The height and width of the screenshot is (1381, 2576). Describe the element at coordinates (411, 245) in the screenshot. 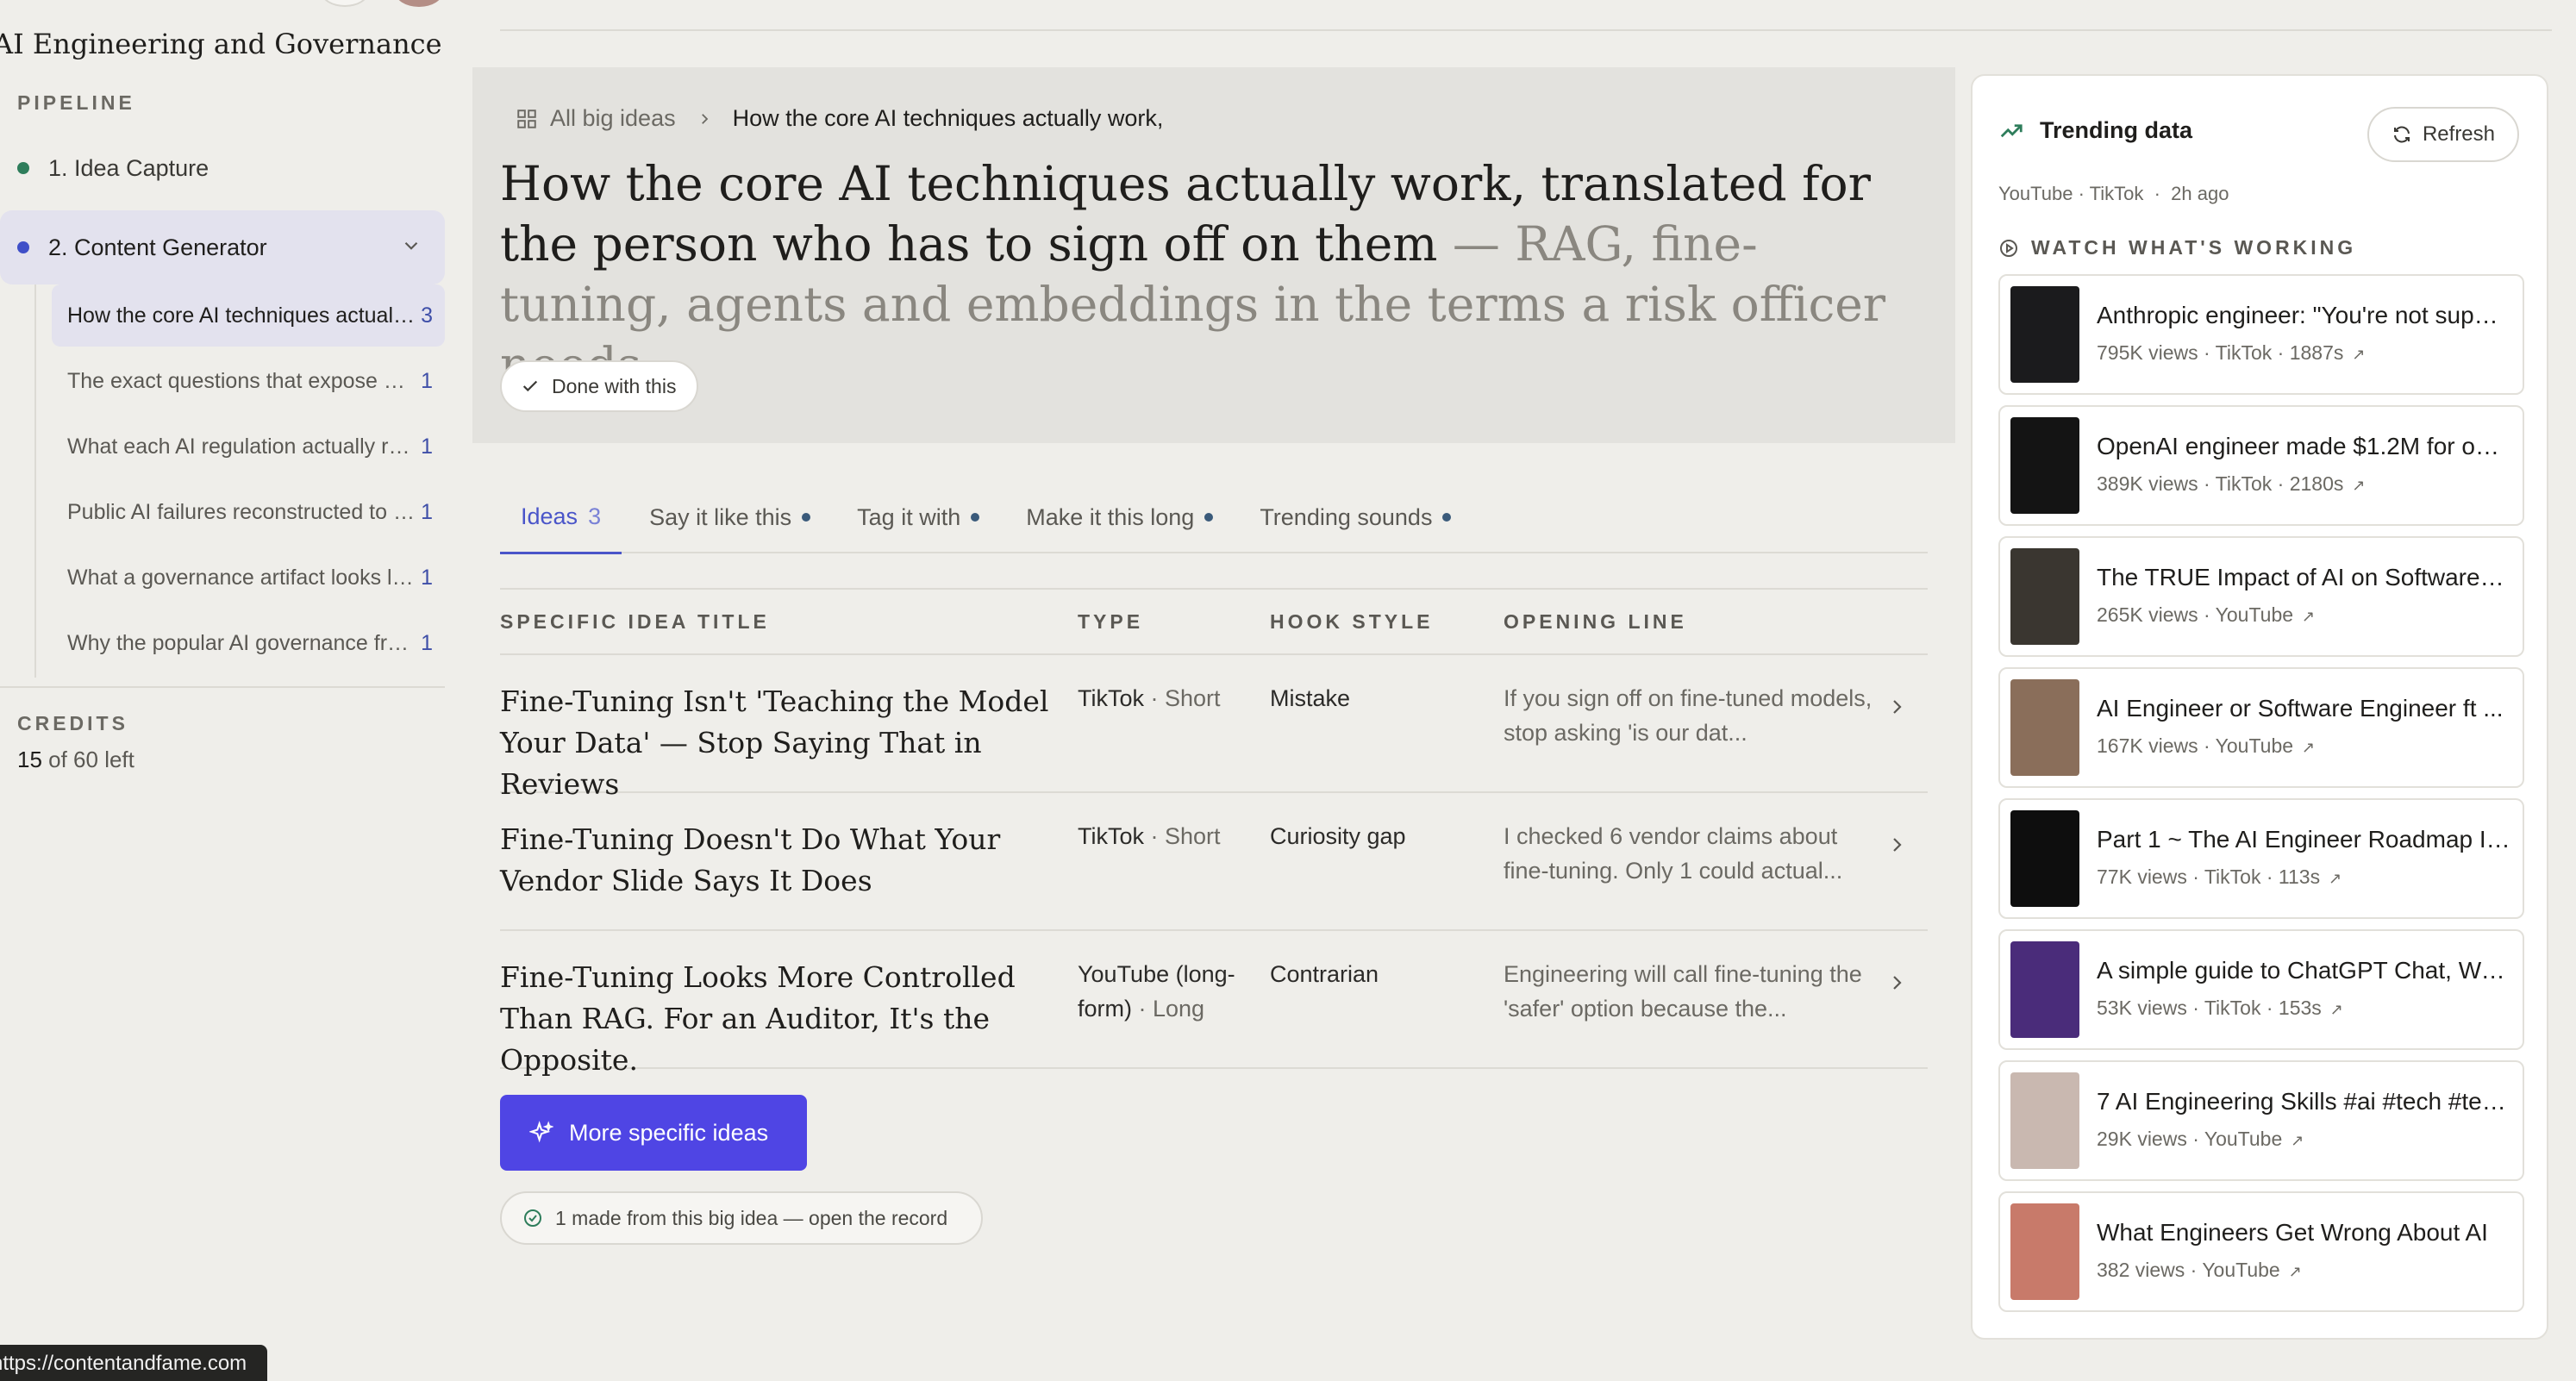

I see `chevron-down-icon` at that location.